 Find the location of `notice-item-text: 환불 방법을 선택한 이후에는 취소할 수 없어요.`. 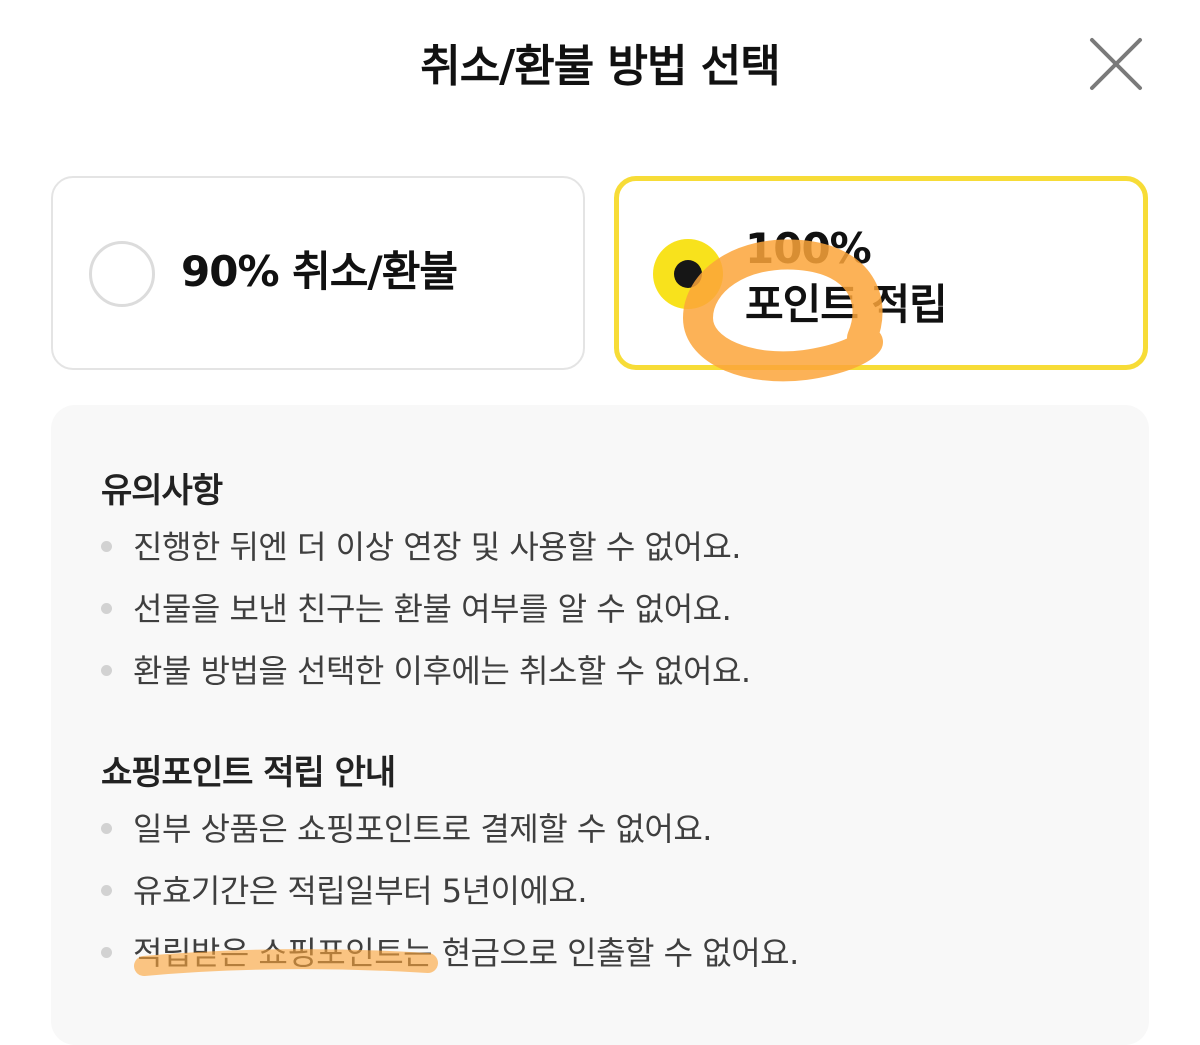

notice-item-text: 환불 방법을 선택한 이후에는 취소할 수 없어요. is located at coordinates (442, 671).